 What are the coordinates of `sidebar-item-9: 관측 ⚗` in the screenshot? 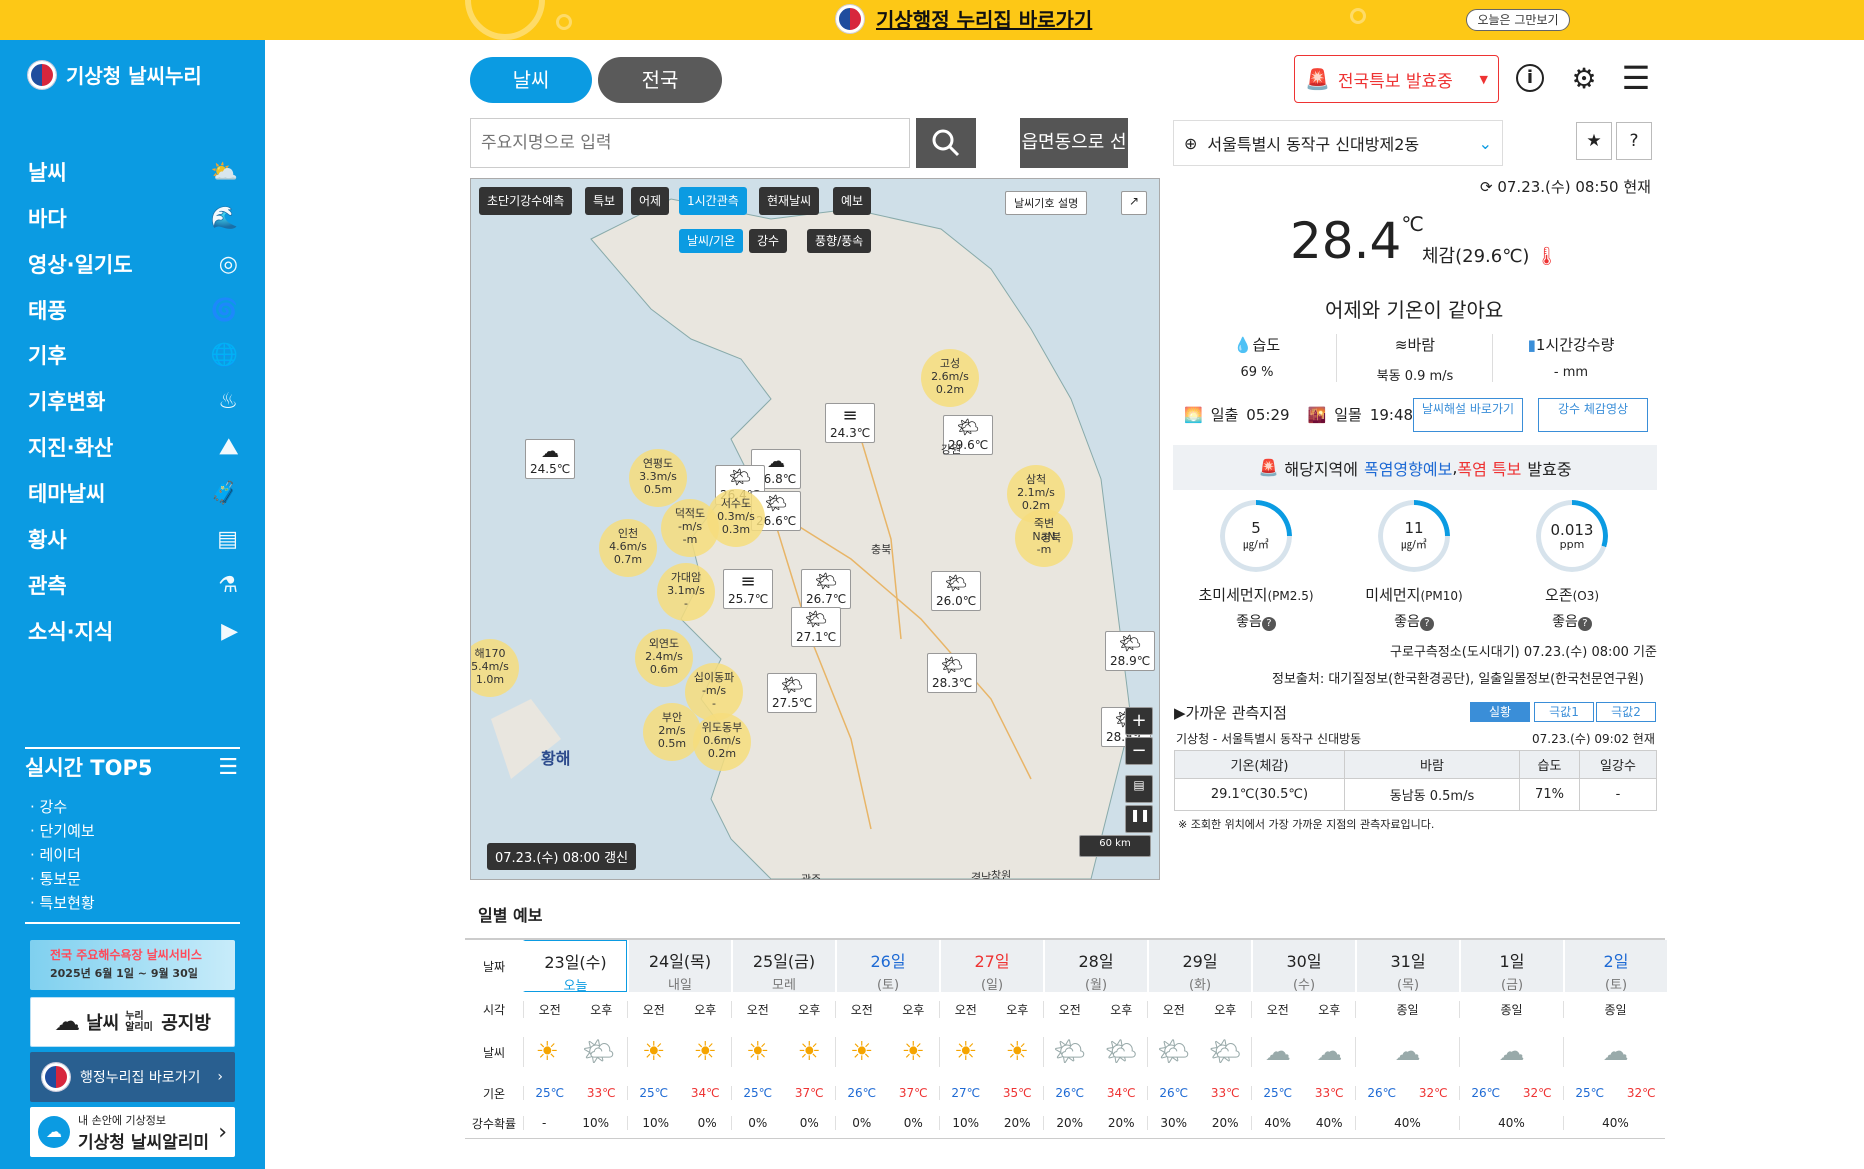 It's located at (133, 585).